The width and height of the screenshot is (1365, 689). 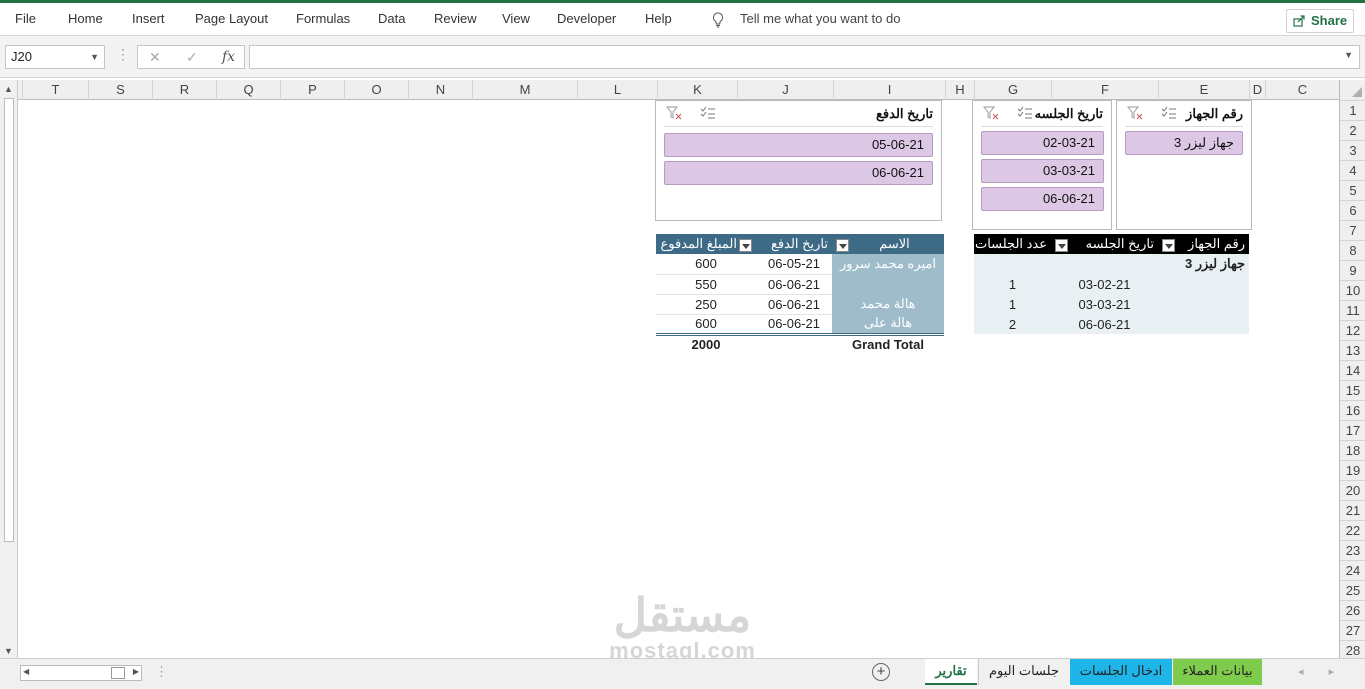 I want to click on row-header: 6, so click(x=1352, y=210).